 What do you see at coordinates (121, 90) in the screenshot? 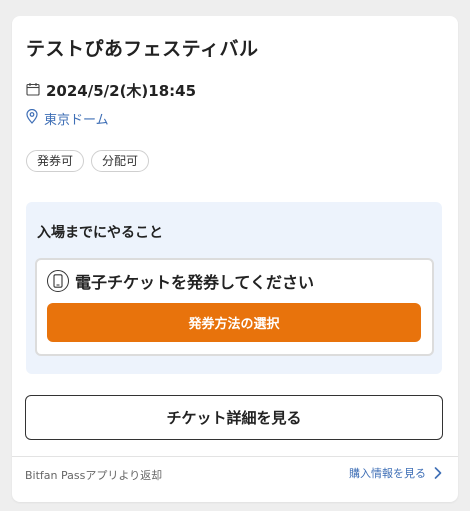
I see `event-datetime: 2024/5/2(木)18:45` at bounding box center [121, 90].